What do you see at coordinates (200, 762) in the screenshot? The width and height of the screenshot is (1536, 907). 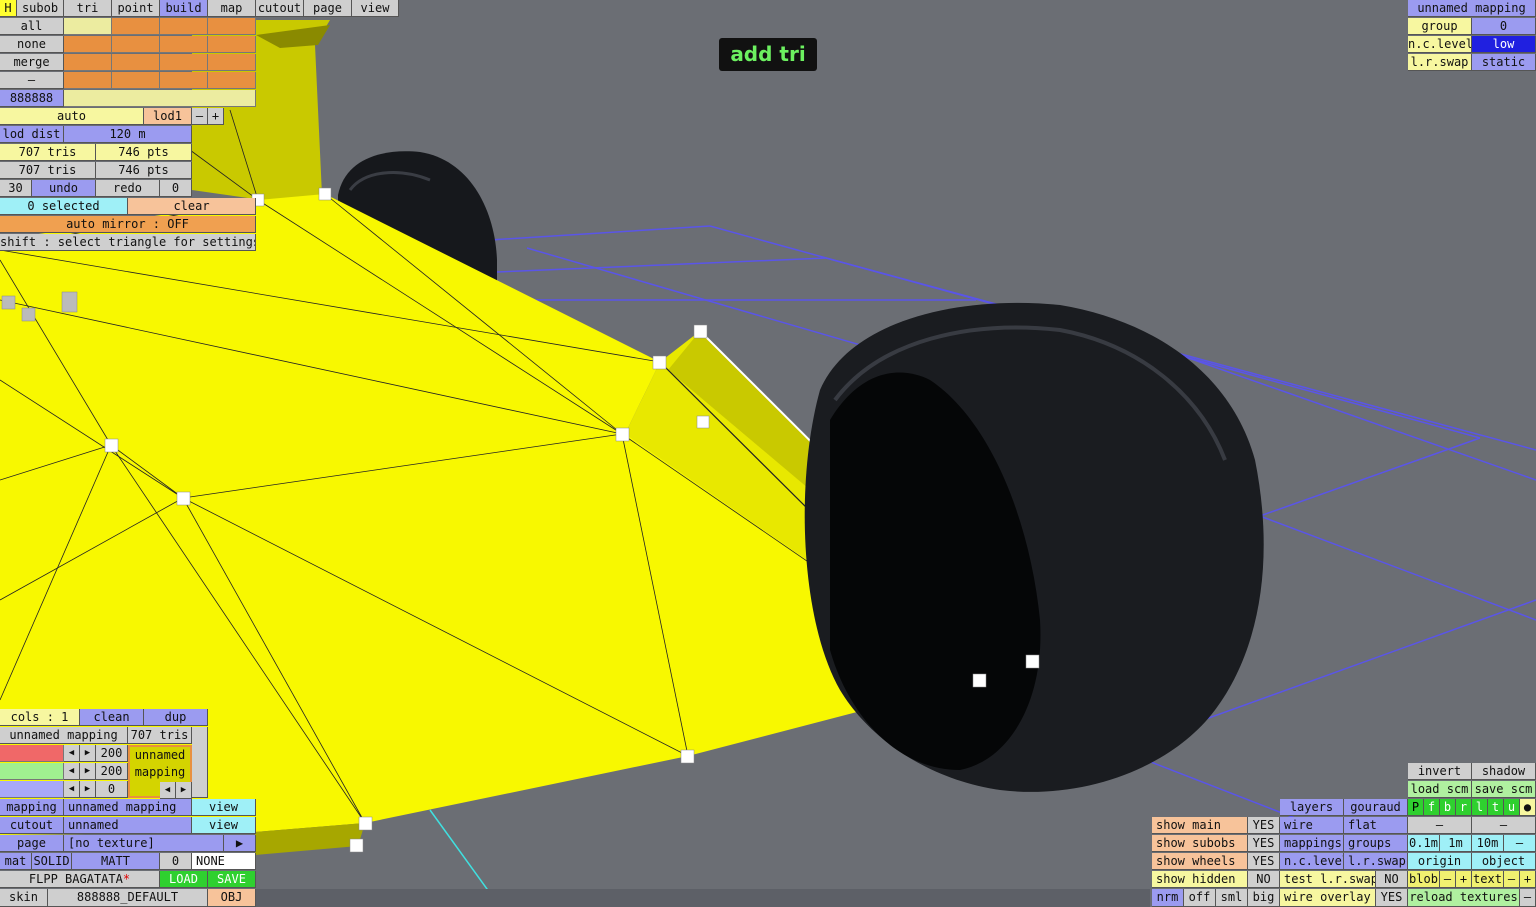 I see `scrollbar` at bounding box center [200, 762].